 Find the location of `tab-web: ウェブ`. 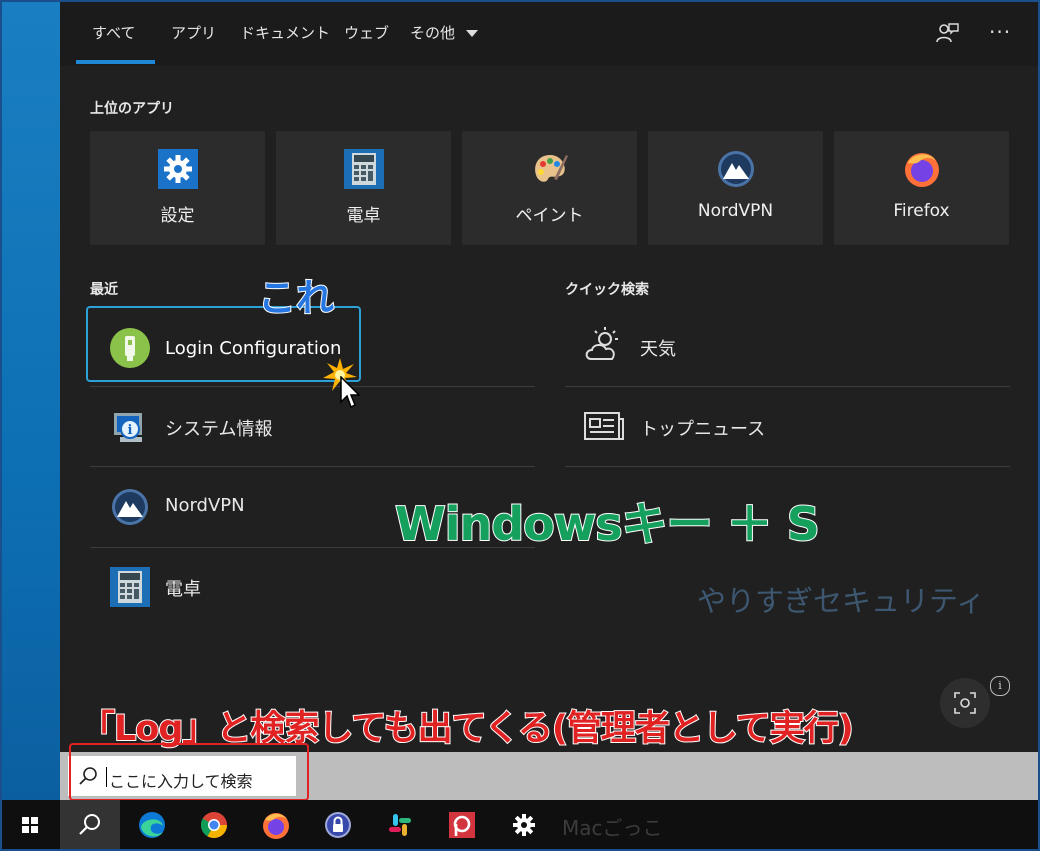

tab-web: ウェブ is located at coordinates (366, 33).